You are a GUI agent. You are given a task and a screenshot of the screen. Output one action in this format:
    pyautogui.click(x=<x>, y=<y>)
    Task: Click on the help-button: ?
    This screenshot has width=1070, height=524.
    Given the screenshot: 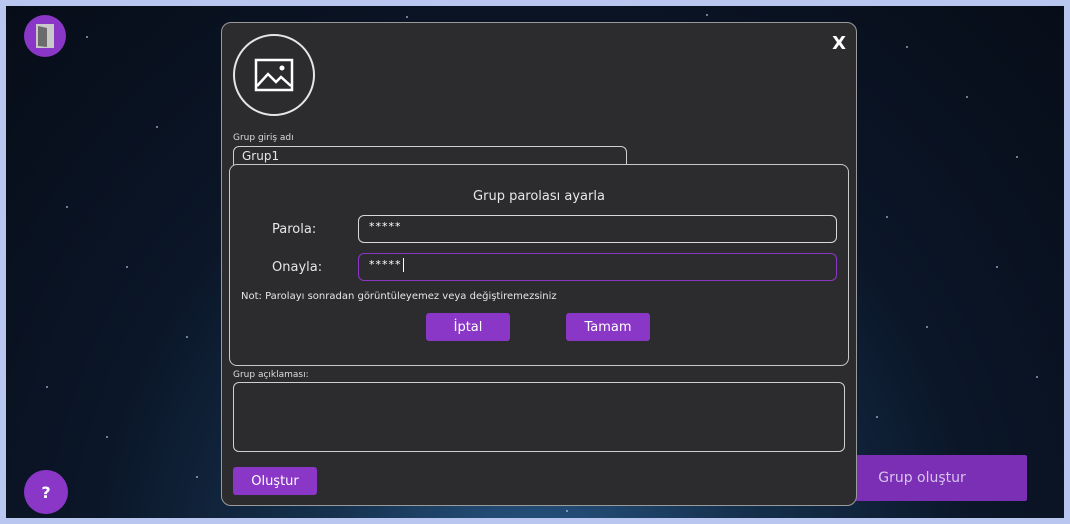 What is the action you would take?
    pyautogui.click(x=46, y=492)
    